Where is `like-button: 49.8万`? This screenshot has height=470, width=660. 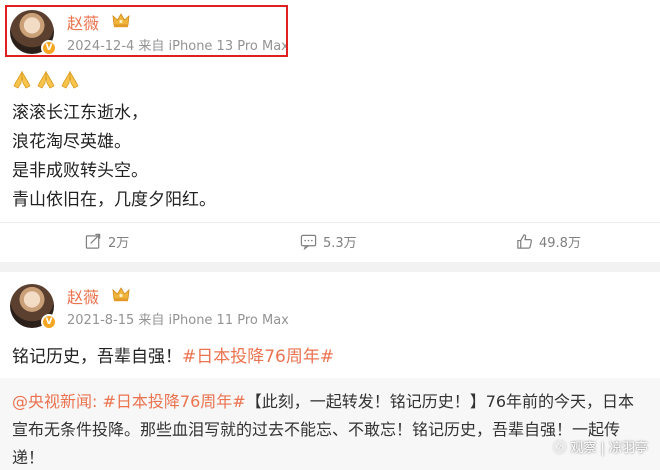
like-button: 49.8万 is located at coordinates (548, 241).